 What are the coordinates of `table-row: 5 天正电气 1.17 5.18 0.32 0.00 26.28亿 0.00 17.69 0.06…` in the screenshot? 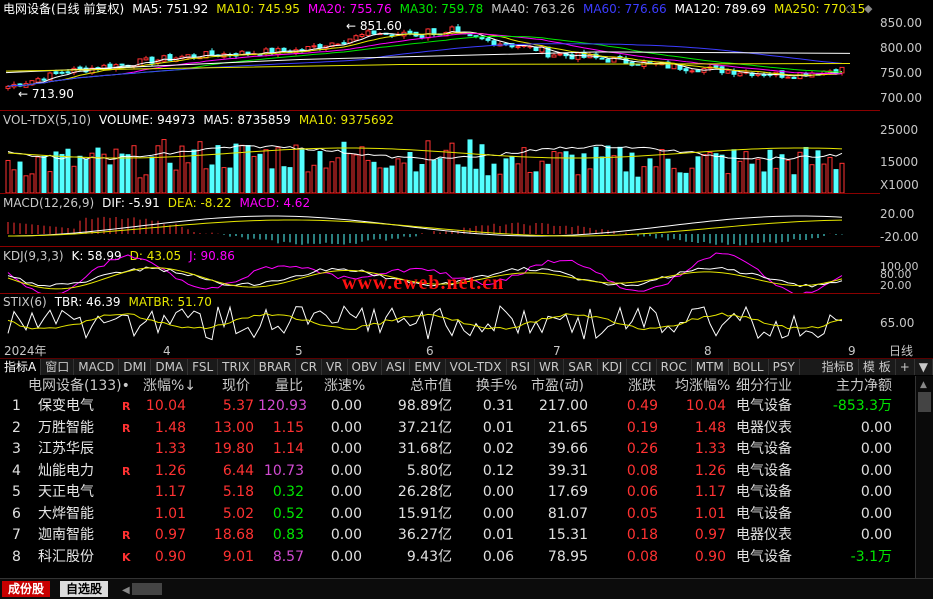 It's located at (457, 493).